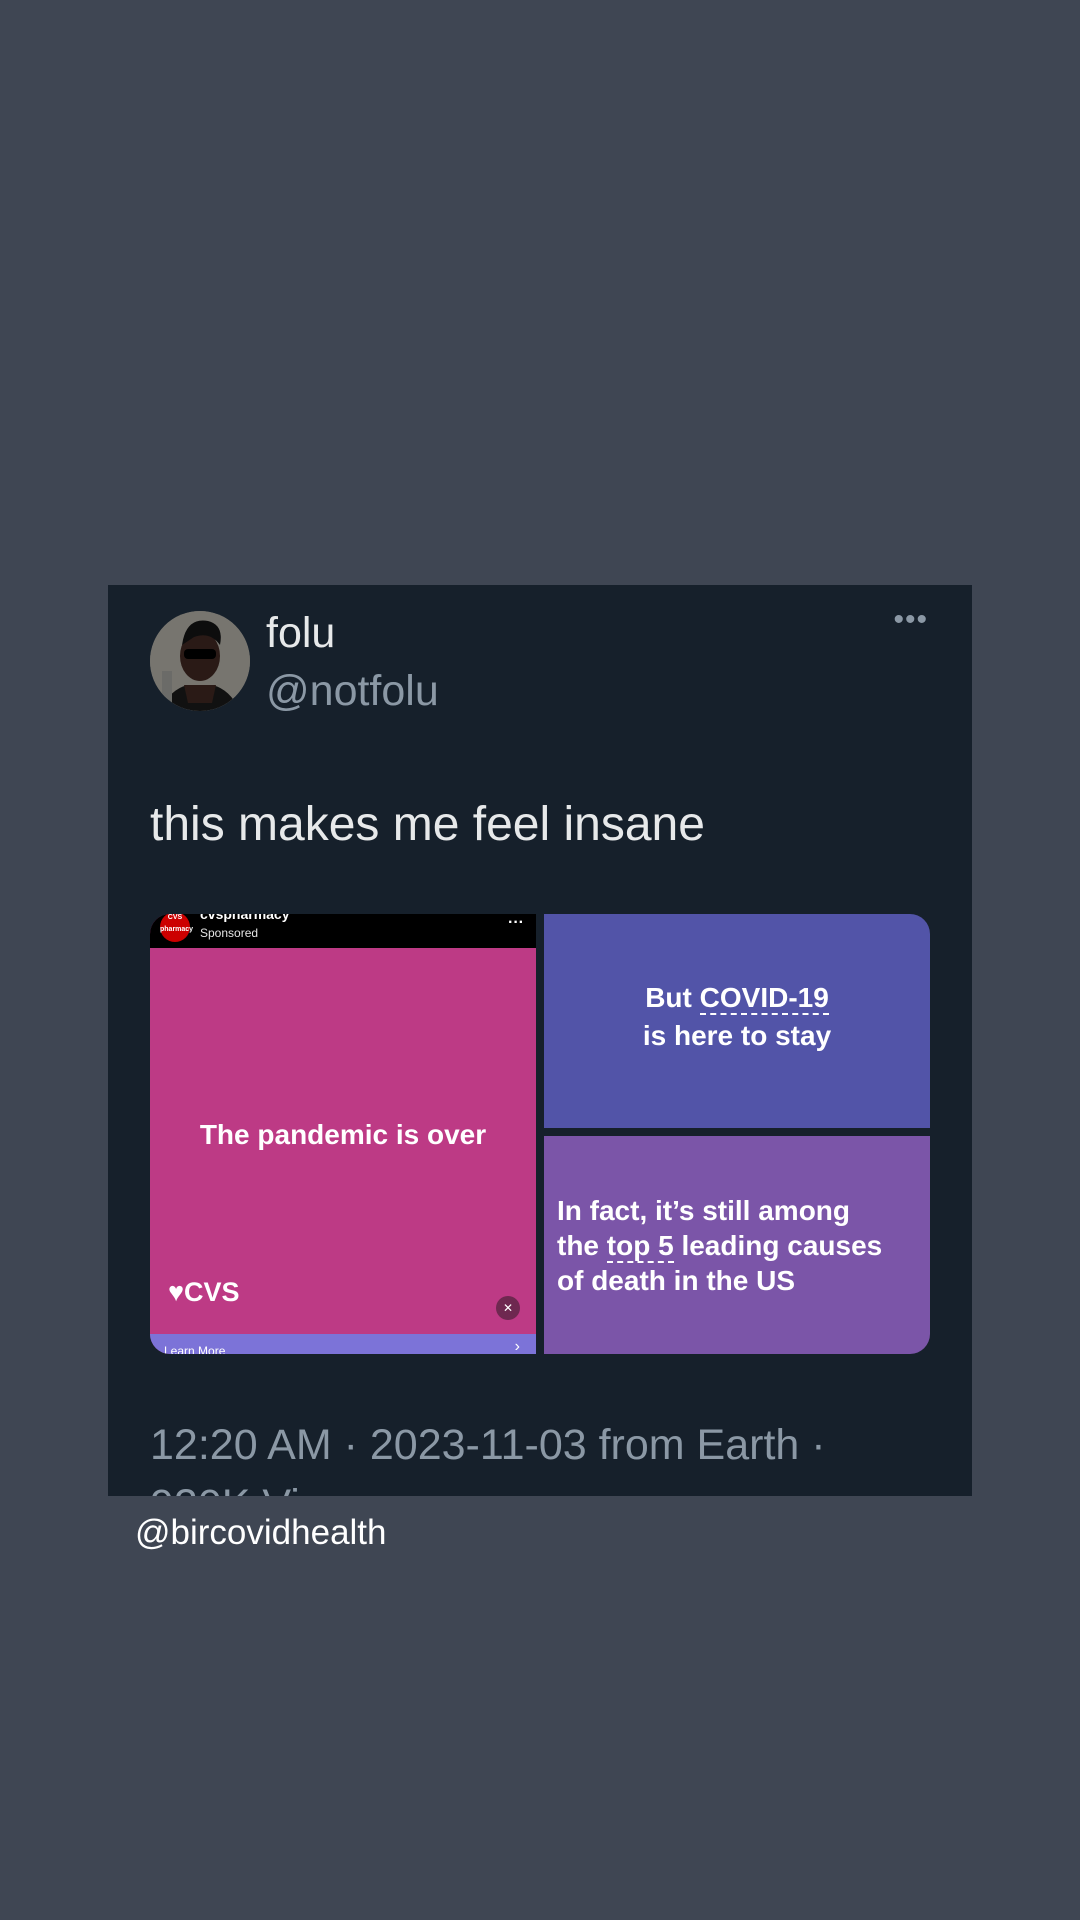 The image size is (1080, 1920). Describe the element at coordinates (508, 1308) in the screenshot. I see `mute-icon: ✕` at that location.